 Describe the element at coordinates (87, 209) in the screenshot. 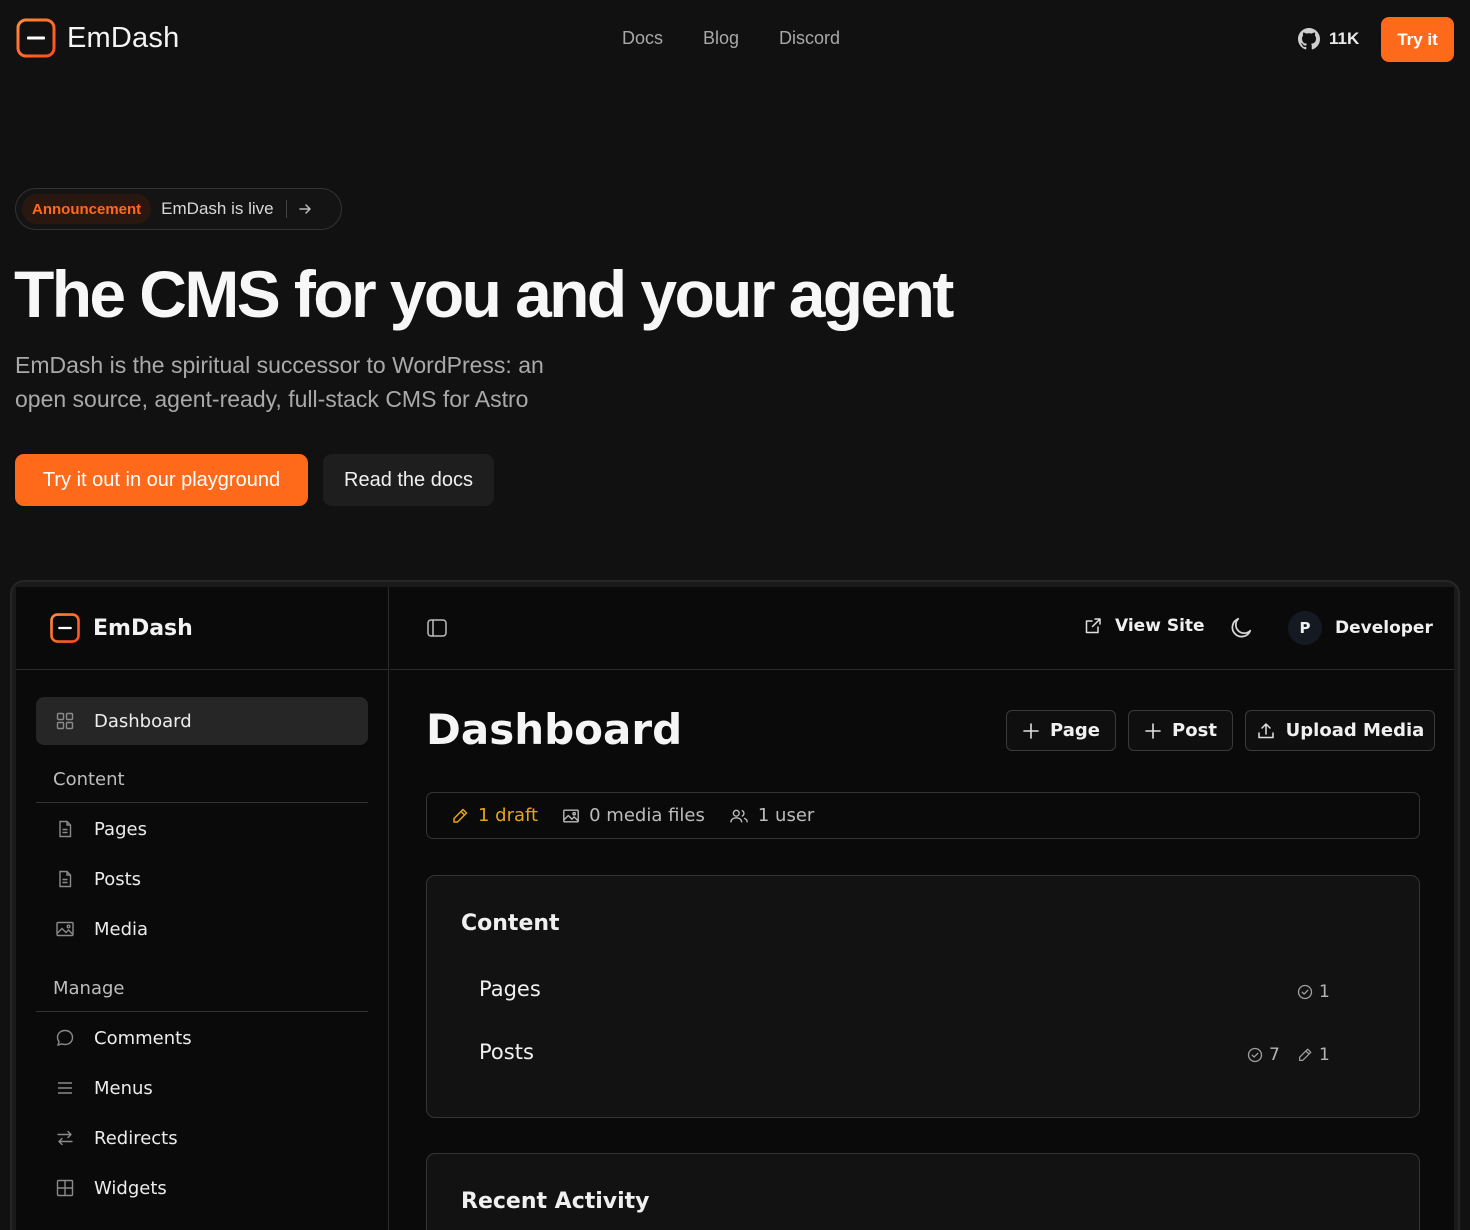

I see `announcement-tag: Announcement` at that location.